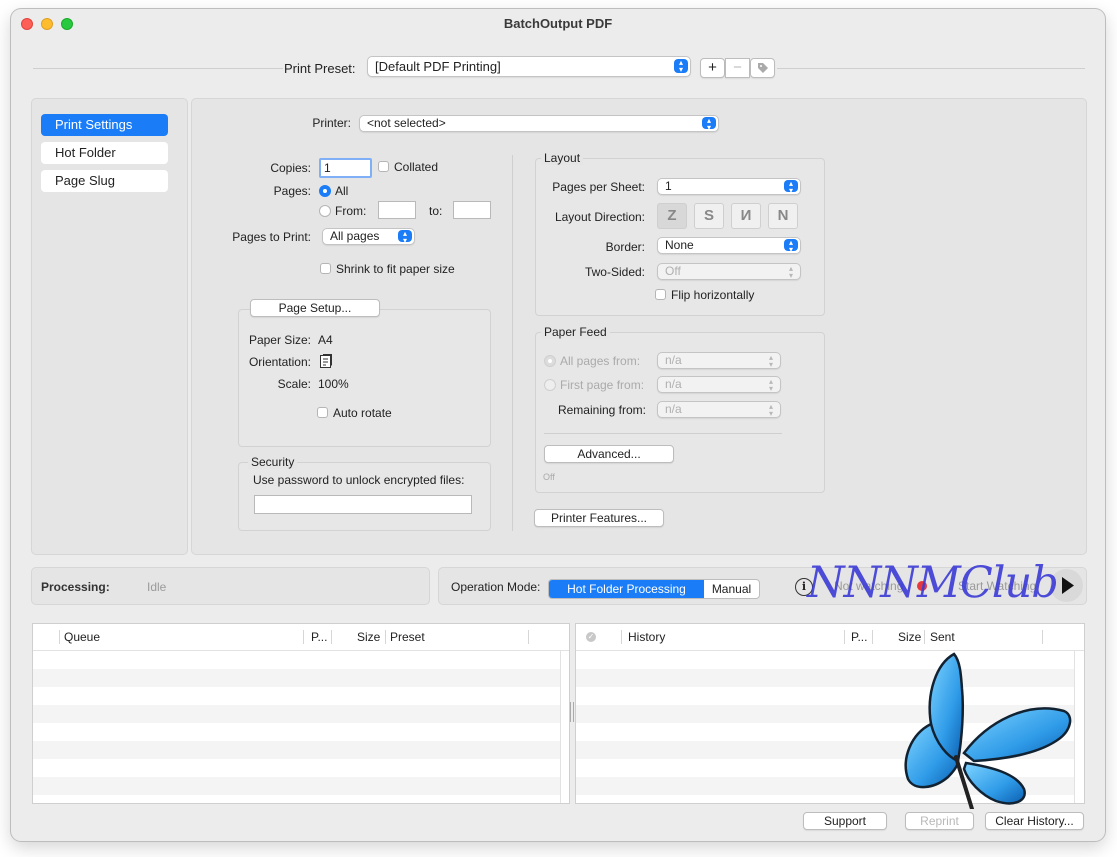 The image size is (1117, 857). What do you see at coordinates (712, 68) in the screenshot?
I see `add-preset-button: +` at bounding box center [712, 68].